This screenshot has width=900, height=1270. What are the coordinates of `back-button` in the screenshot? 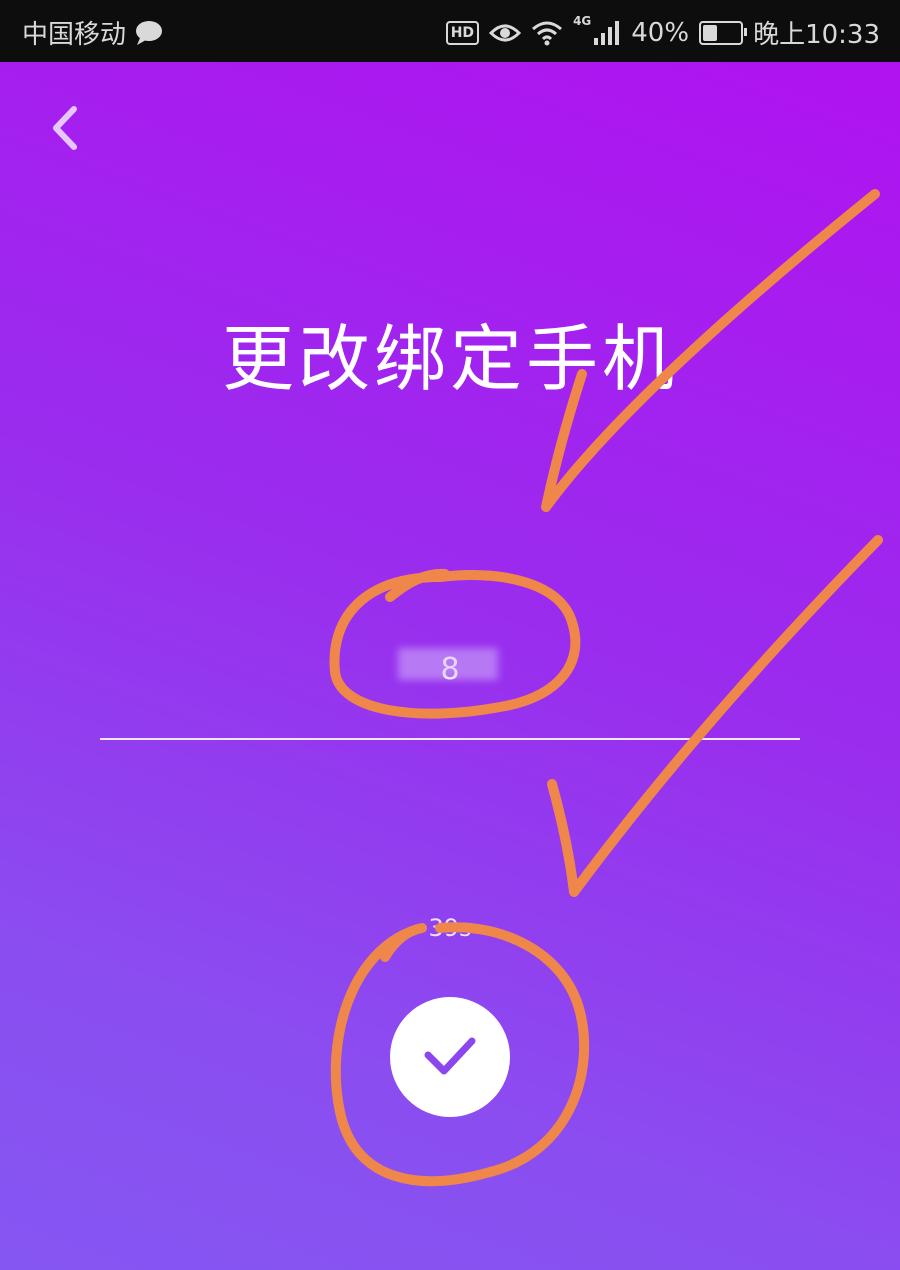 It's located at (65, 128).